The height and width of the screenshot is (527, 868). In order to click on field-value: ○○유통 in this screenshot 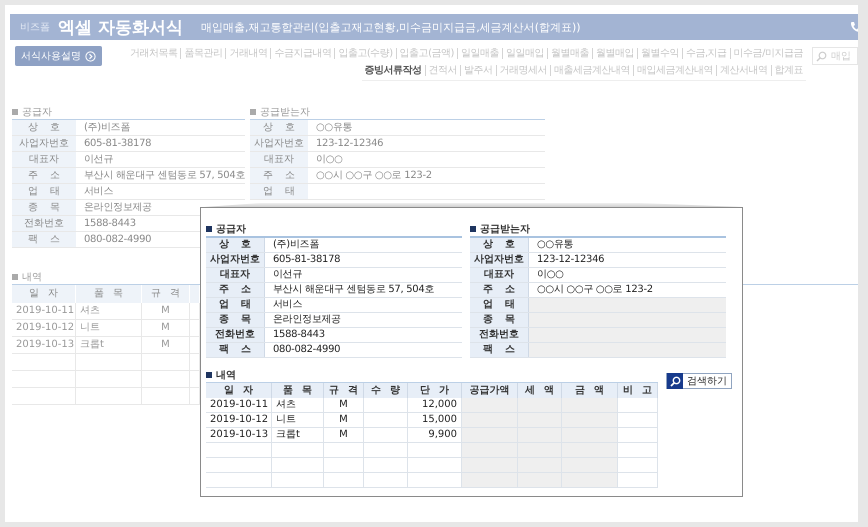, I will do `click(555, 245)`.